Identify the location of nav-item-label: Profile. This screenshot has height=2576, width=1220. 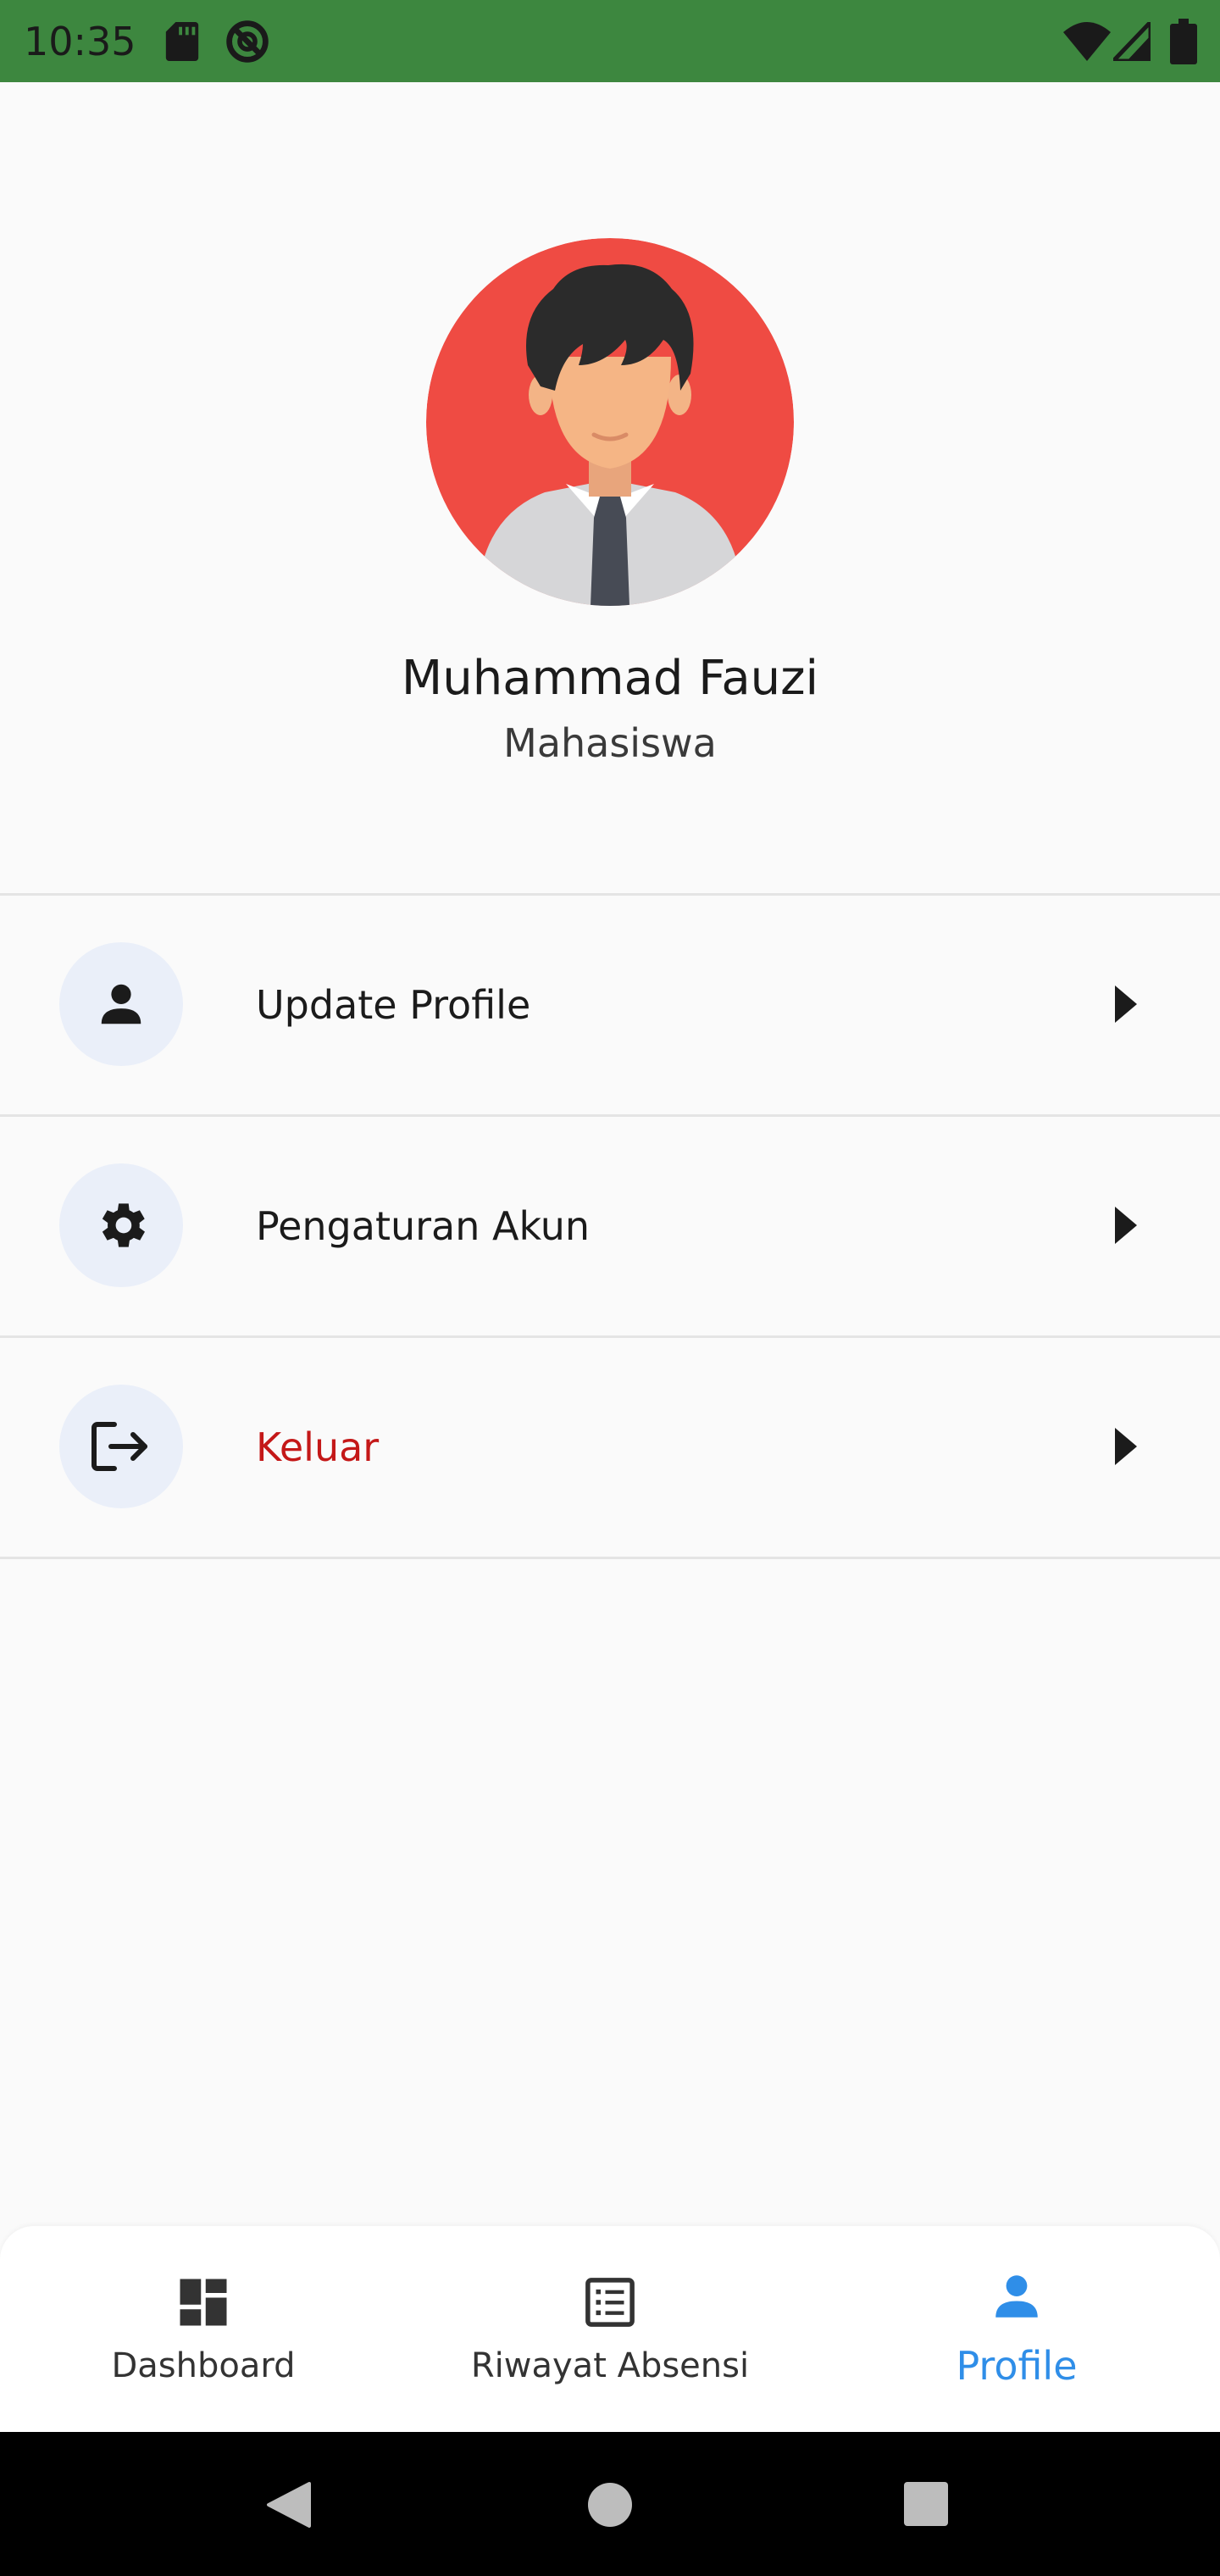
(1017, 2366).